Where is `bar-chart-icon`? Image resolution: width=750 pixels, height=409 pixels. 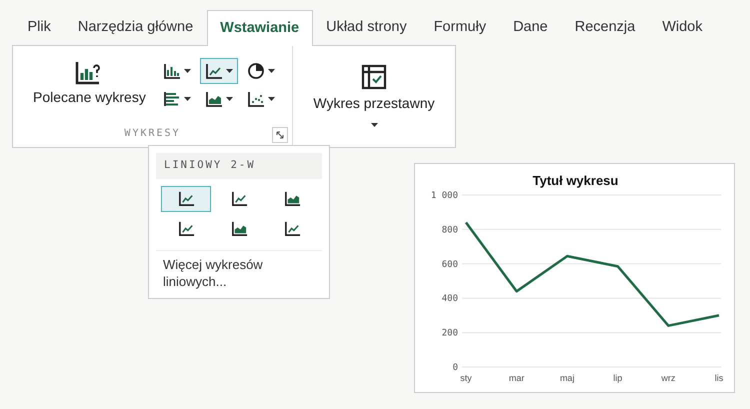
bar-chart-icon is located at coordinates (171, 99).